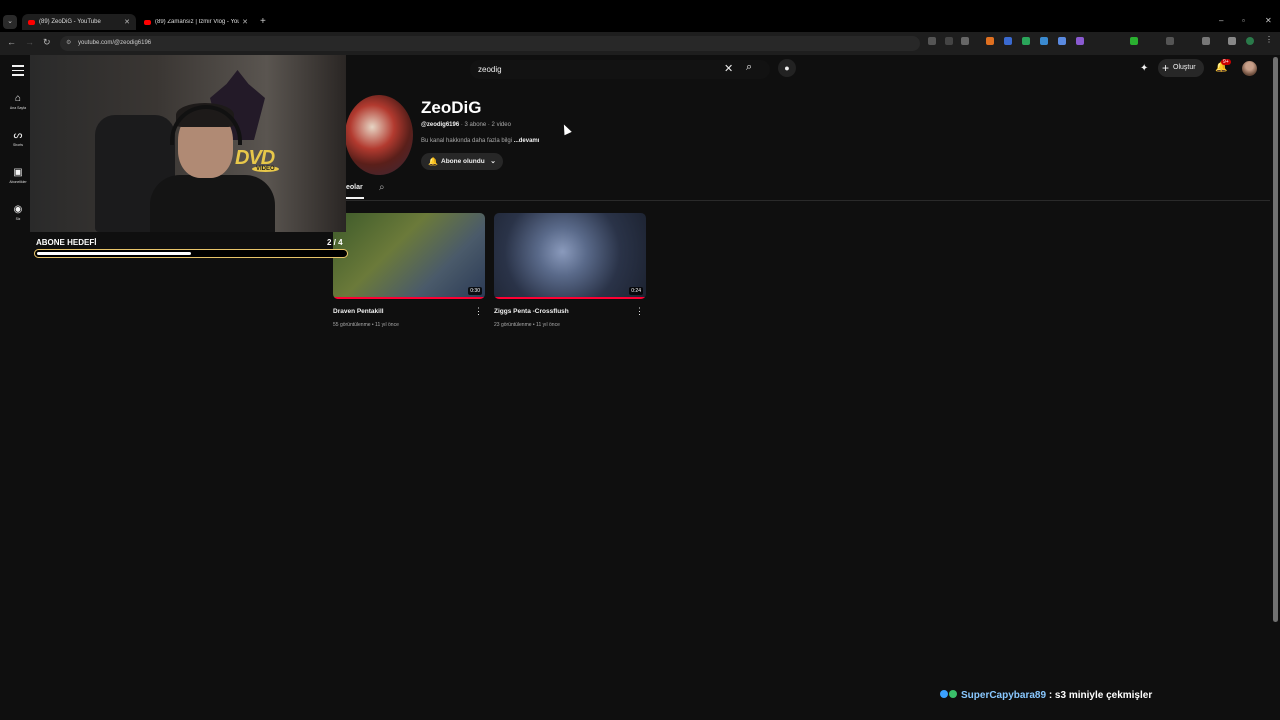  Describe the element at coordinates (114, 253) in the screenshot. I see `subscriber-goal-fill` at that location.